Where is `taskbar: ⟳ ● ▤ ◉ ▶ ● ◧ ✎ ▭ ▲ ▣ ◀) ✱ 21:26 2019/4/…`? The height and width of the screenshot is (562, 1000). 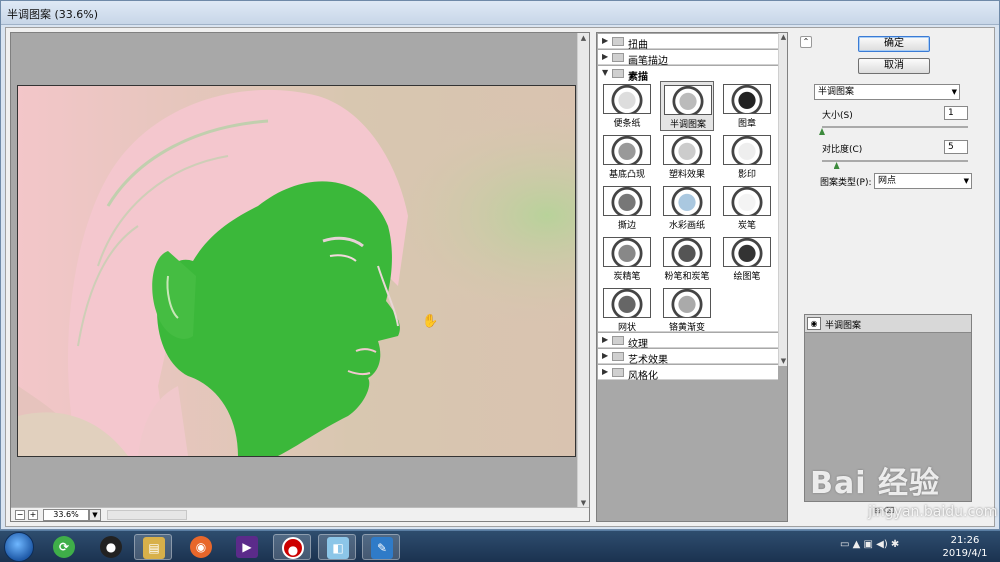 taskbar: ⟳ ● ▤ ◉ ▶ ● ◧ ✎ ▭ ▲ ▣ ◀) ✱ 21:26 2019/4/… is located at coordinates (500, 546).